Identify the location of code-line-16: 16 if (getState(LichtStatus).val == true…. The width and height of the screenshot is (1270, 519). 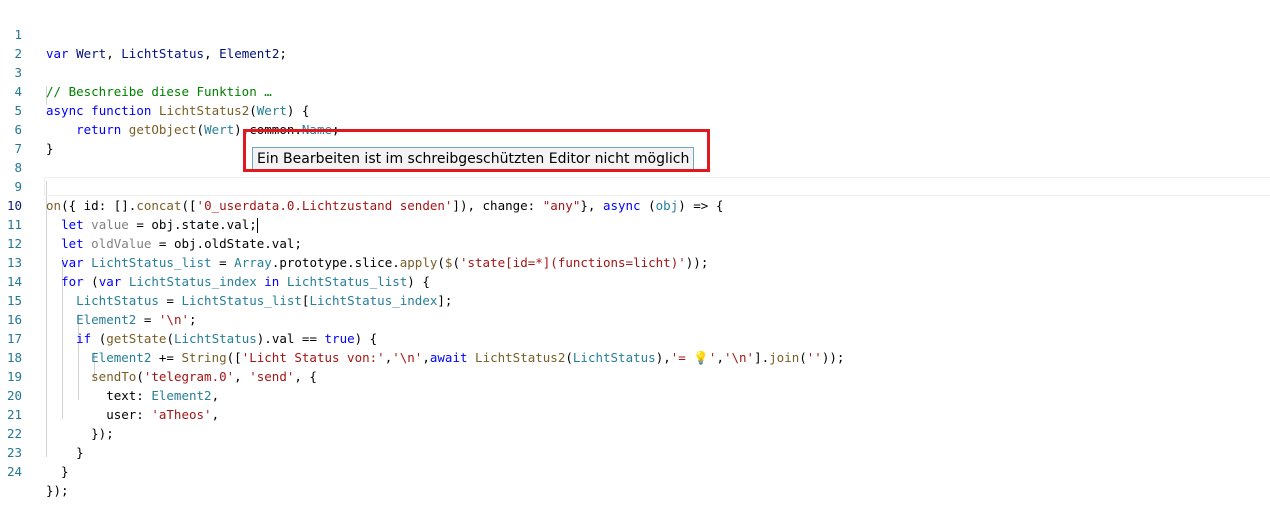
(635, 318).